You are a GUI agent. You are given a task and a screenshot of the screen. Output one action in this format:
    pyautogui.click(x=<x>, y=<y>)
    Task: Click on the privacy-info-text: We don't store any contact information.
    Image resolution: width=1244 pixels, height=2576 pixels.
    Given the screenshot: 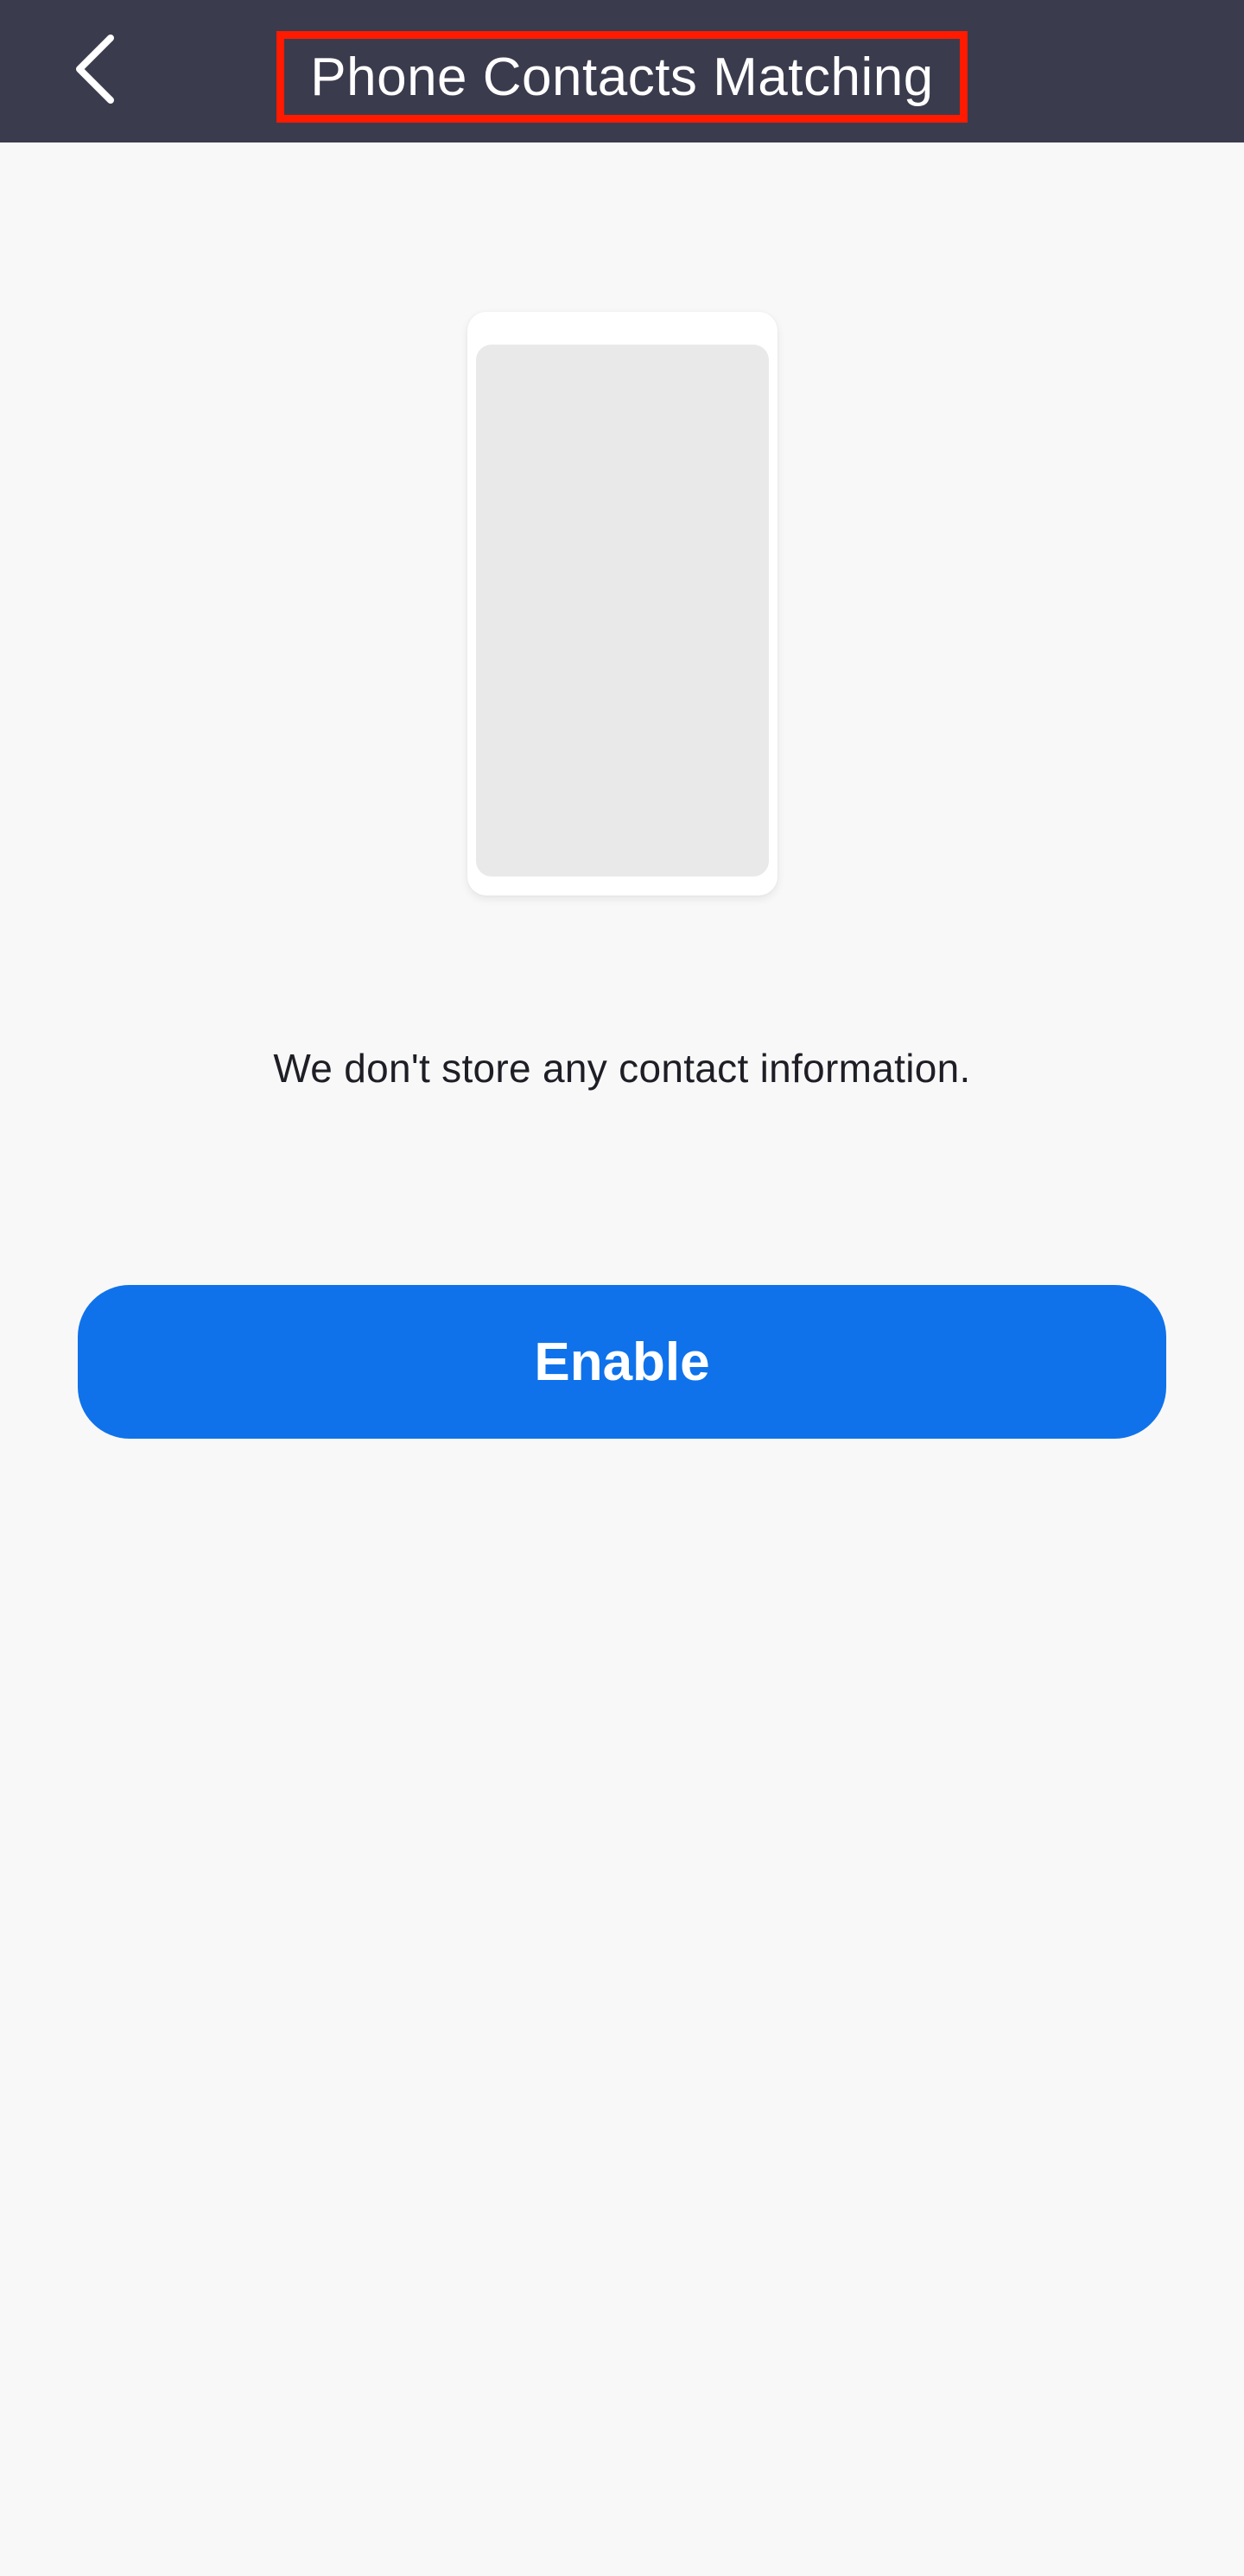 What is the action you would take?
    pyautogui.click(x=622, y=1068)
    